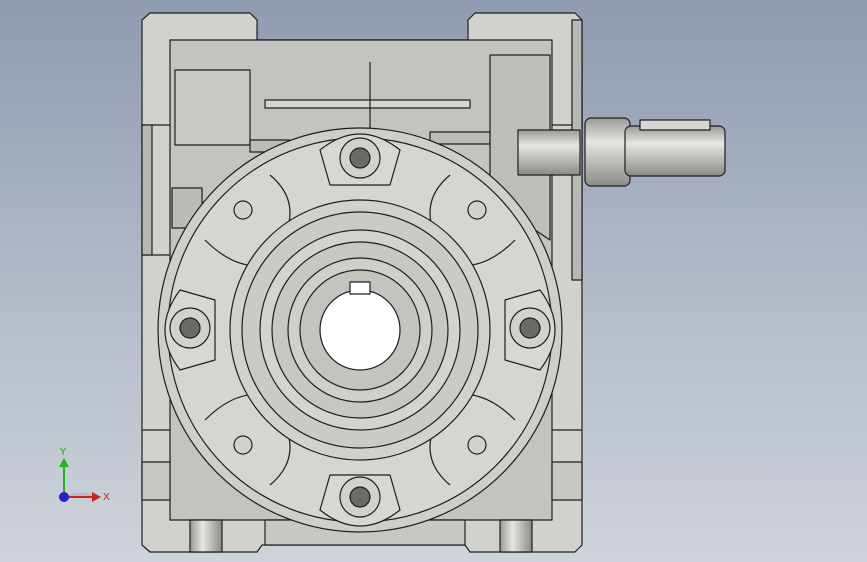  What do you see at coordinates (84, 475) in the screenshot?
I see `coordinate-triad: Y X` at bounding box center [84, 475].